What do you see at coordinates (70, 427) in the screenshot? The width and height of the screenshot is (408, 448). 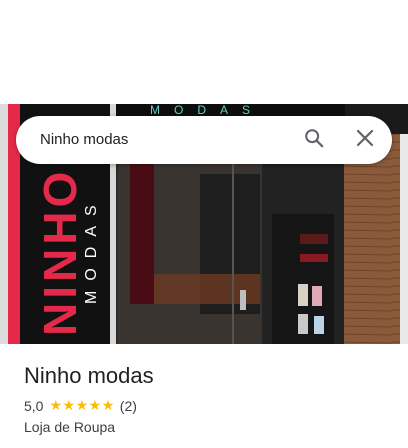 I see `place-category: Loja de Roupa` at bounding box center [70, 427].